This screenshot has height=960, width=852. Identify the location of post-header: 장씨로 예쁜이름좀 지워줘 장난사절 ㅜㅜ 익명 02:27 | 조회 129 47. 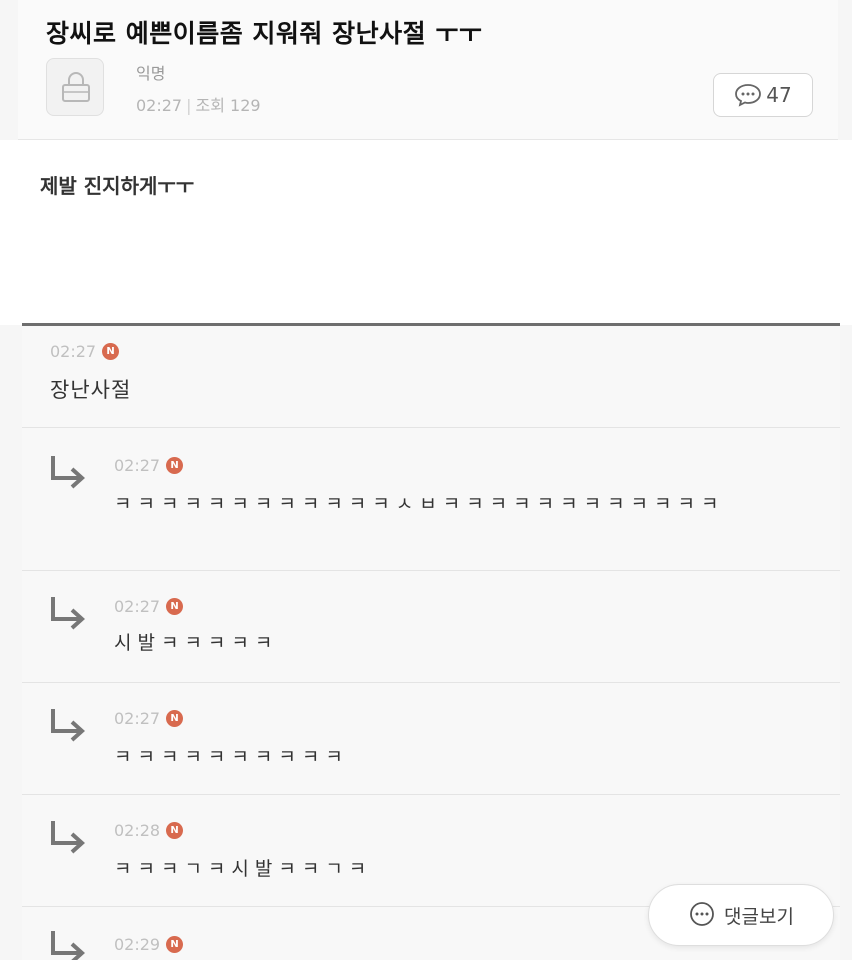
(428, 70).